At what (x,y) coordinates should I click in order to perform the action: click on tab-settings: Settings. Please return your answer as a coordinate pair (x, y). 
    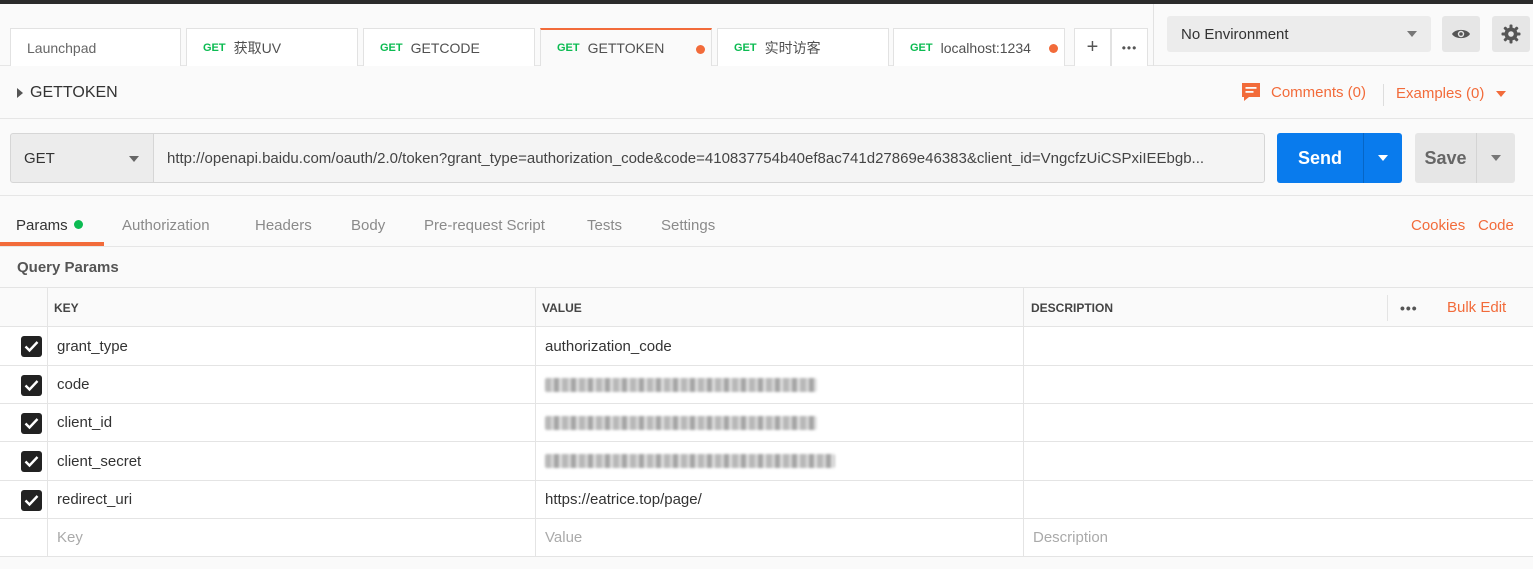
    Looking at the image, I should click on (688, 225).